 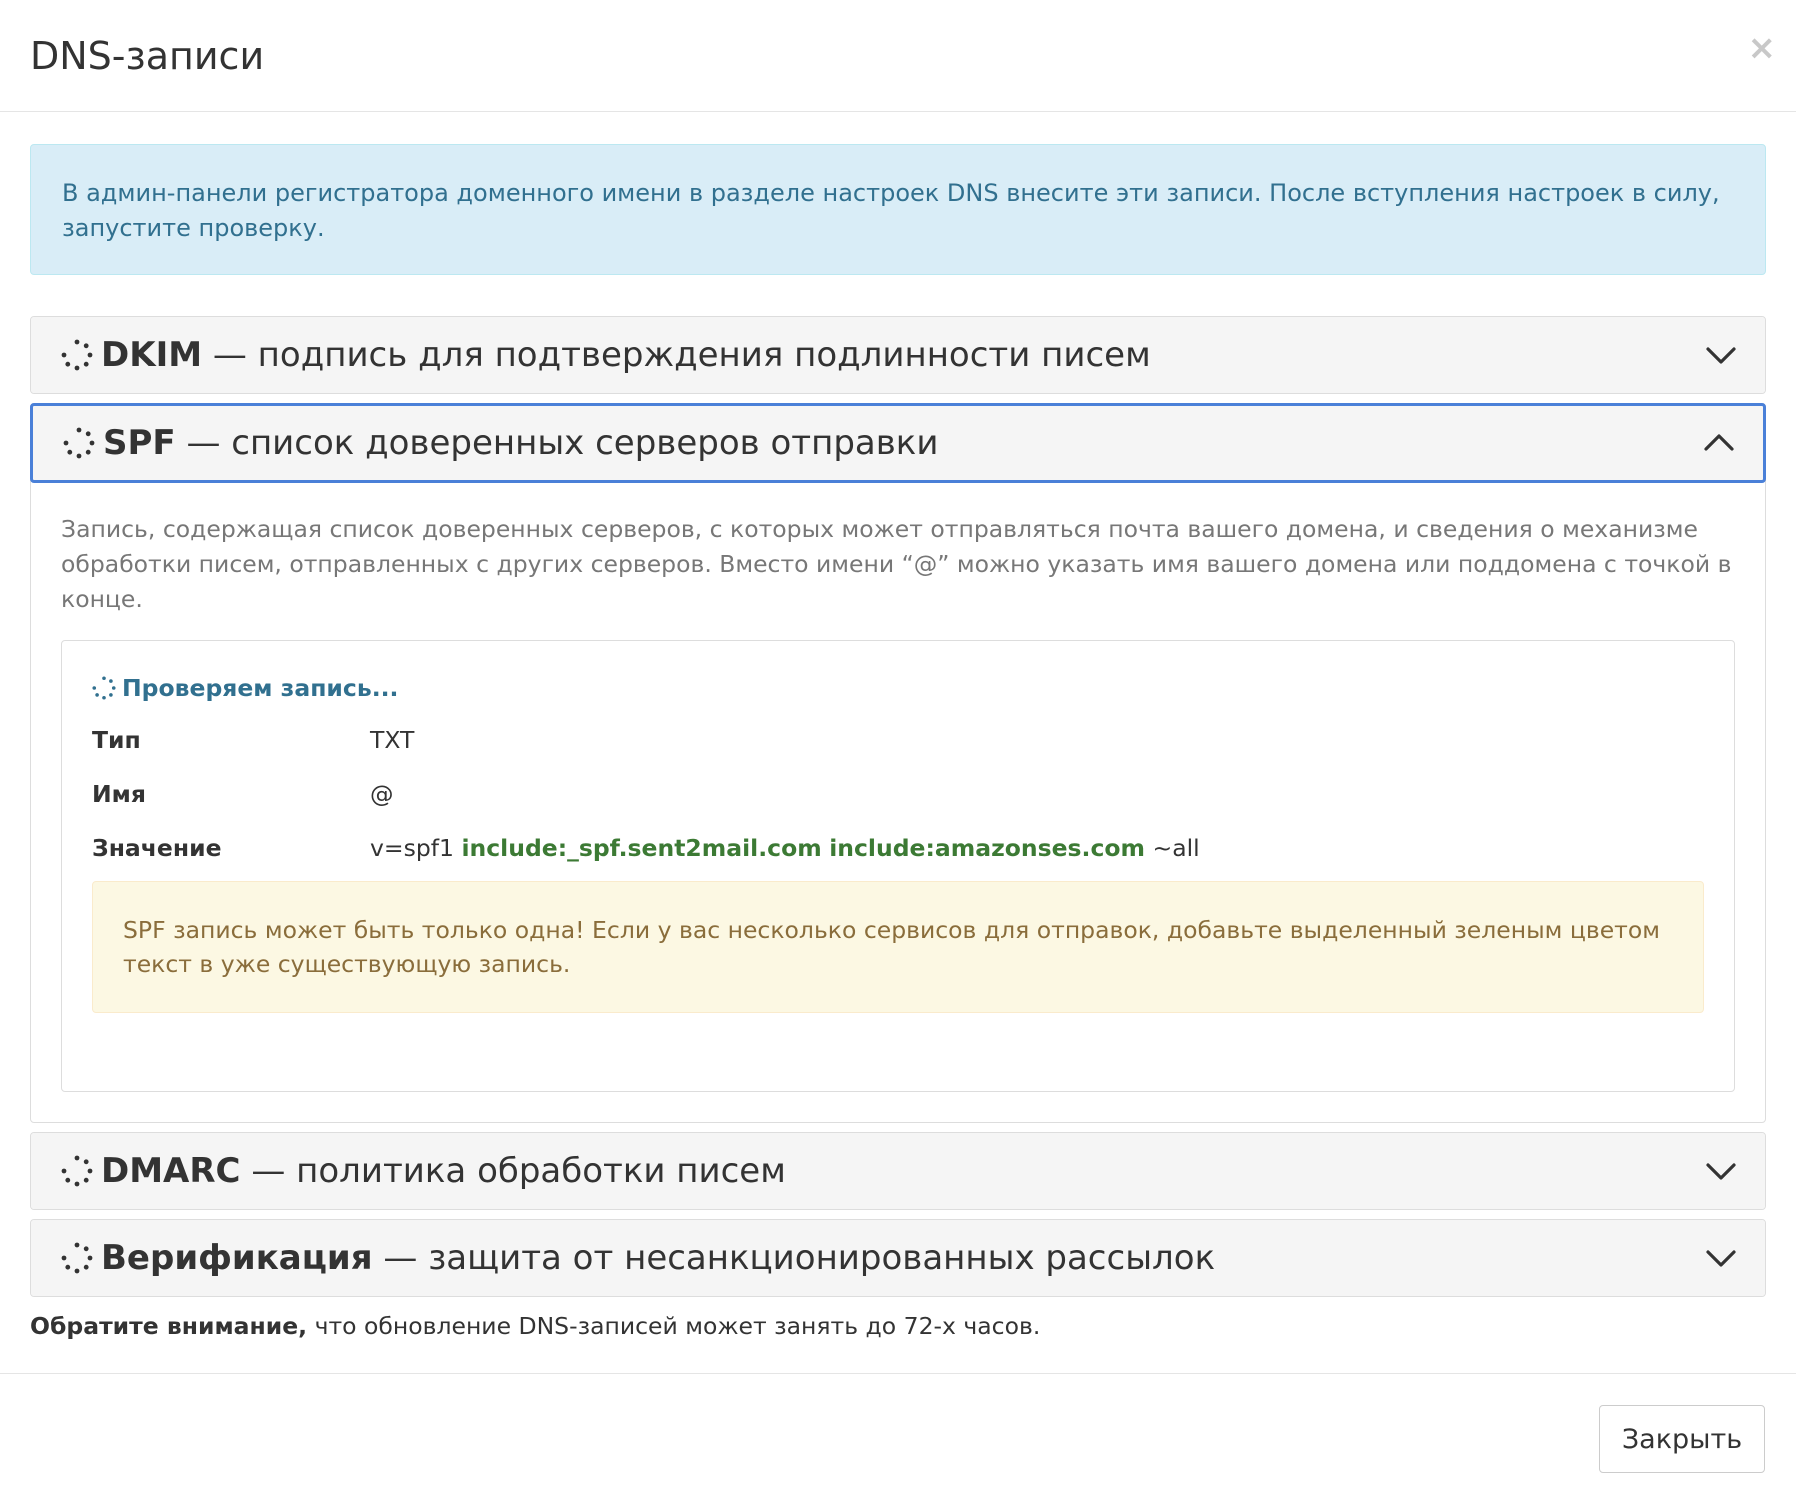 What do you see at coordinates (898, 740) in the screenshot?
I see `spf-type-row: Тип TXT` at bounding box center [898, 740].